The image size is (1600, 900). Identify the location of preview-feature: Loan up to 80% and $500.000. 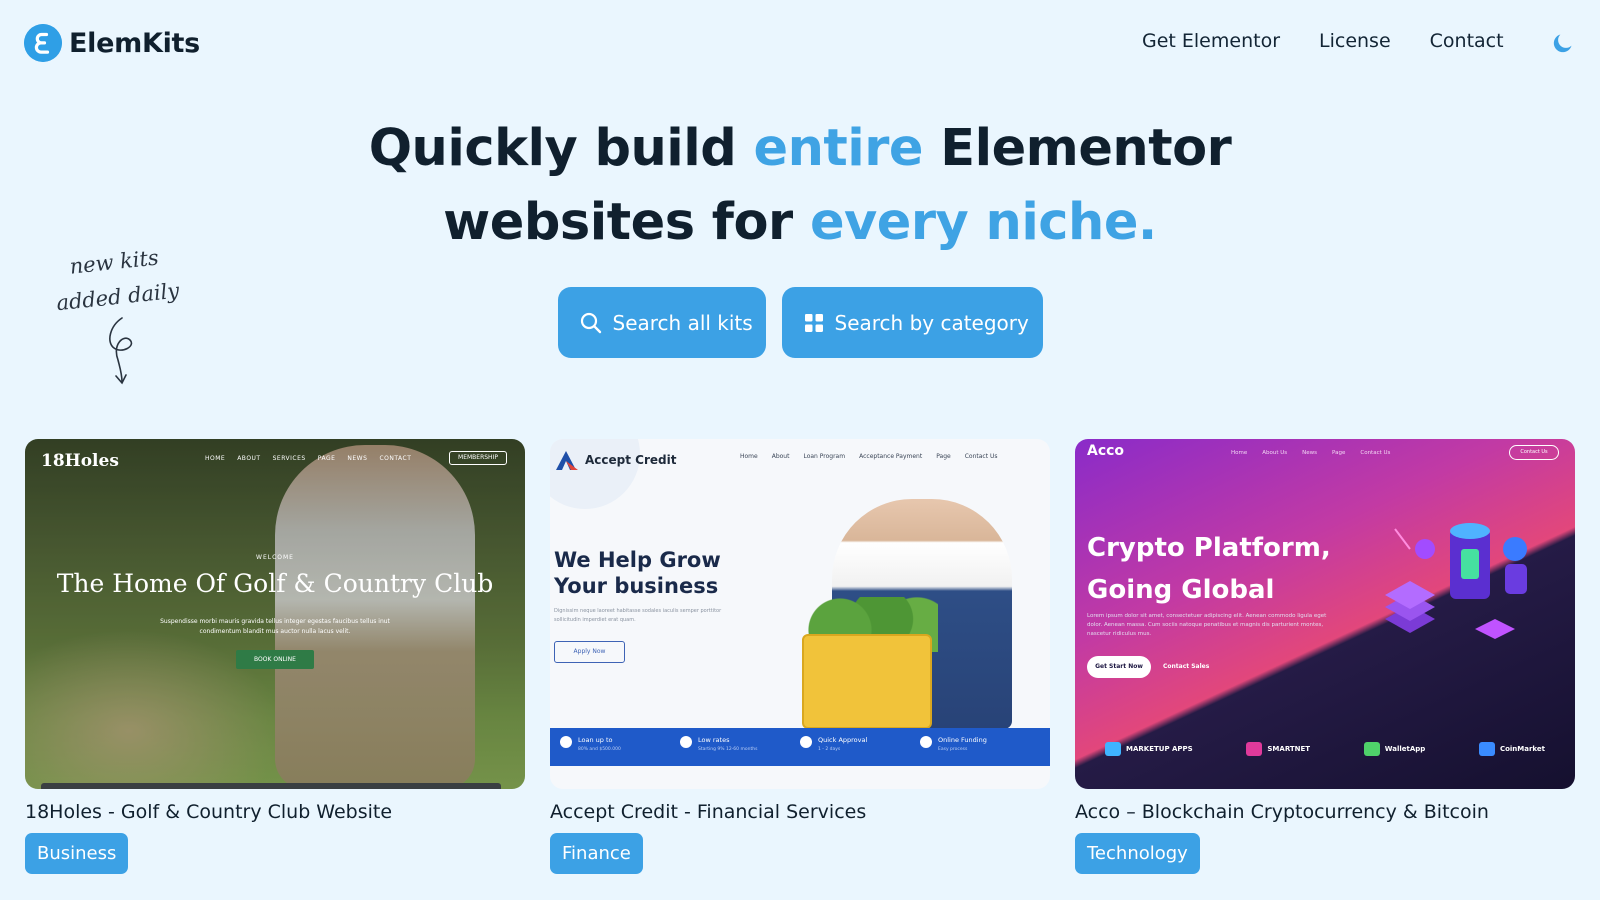
(620, 747).